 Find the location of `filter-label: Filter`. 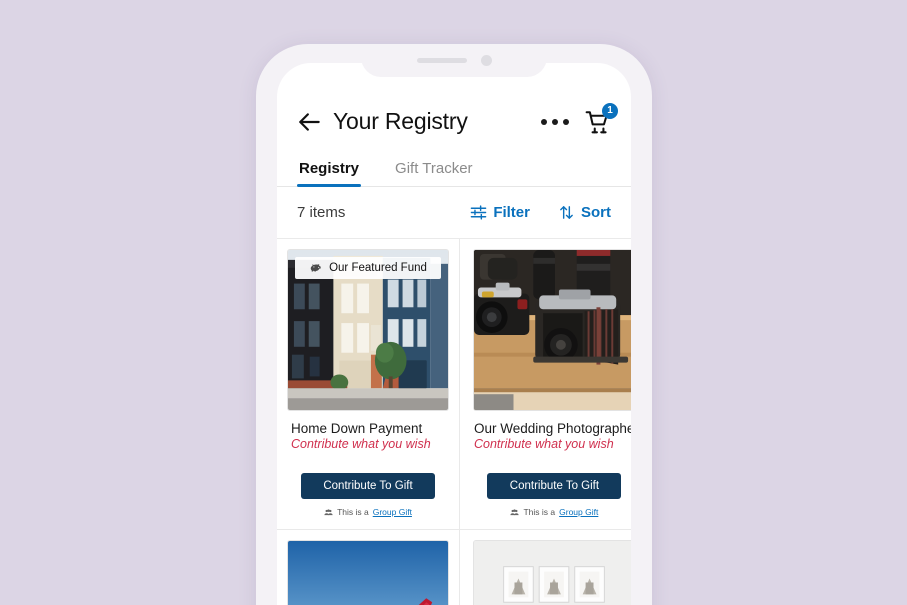

filter-label: Filter is located at coordinates (511, 212).